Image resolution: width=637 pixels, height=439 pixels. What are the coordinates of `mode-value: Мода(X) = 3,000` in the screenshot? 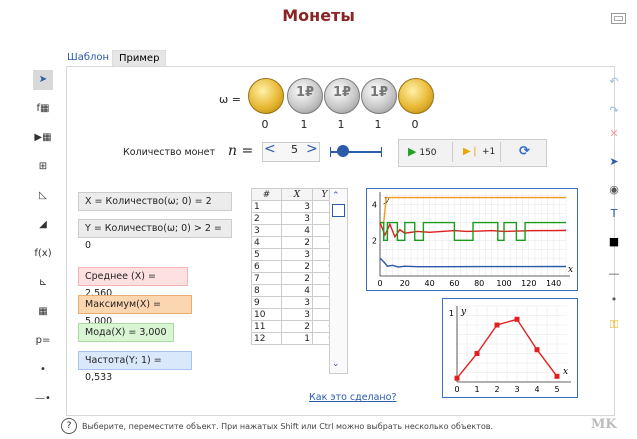 It's located at (126, 332).